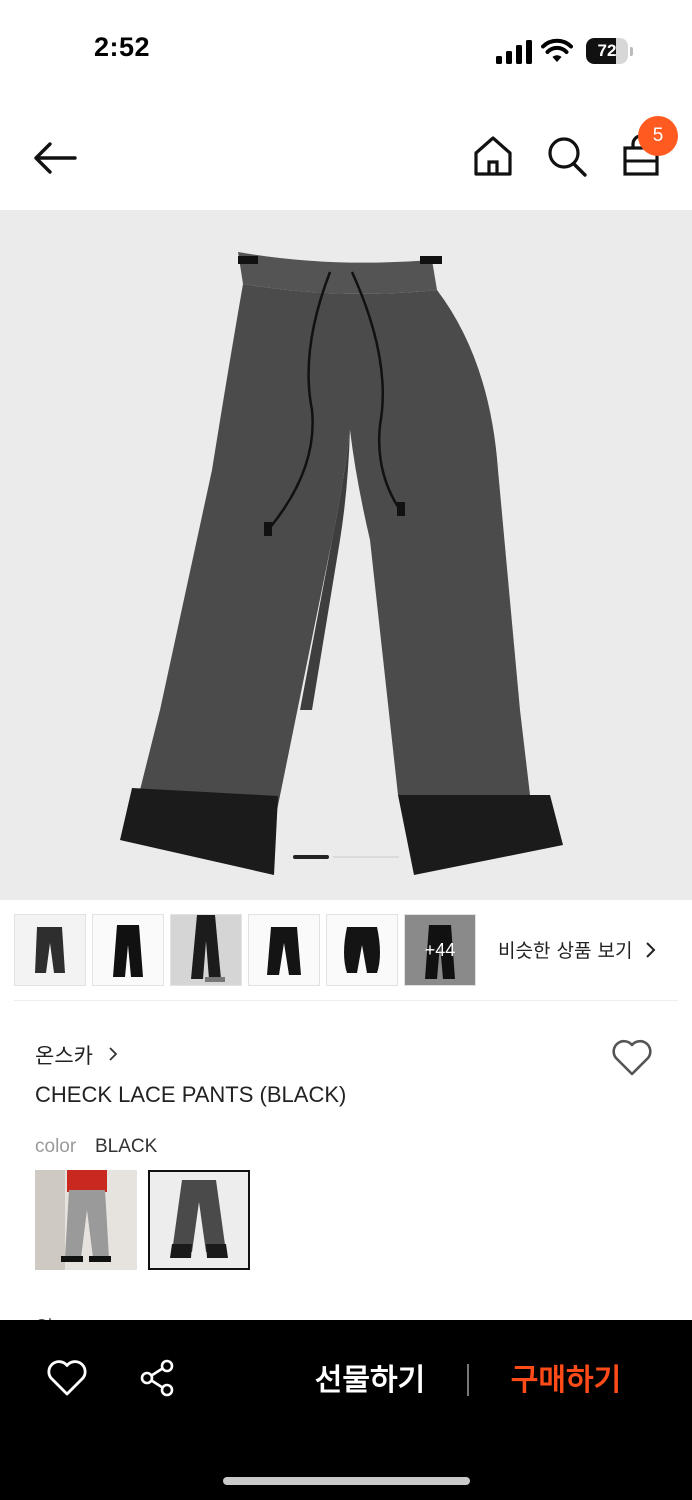 This screenshot has width=692, height=1500. What do you see at coordinates (126, 1146) in the screenshot?
I see `selected-color-value: BLACK` at bounding box center [126, 1146].